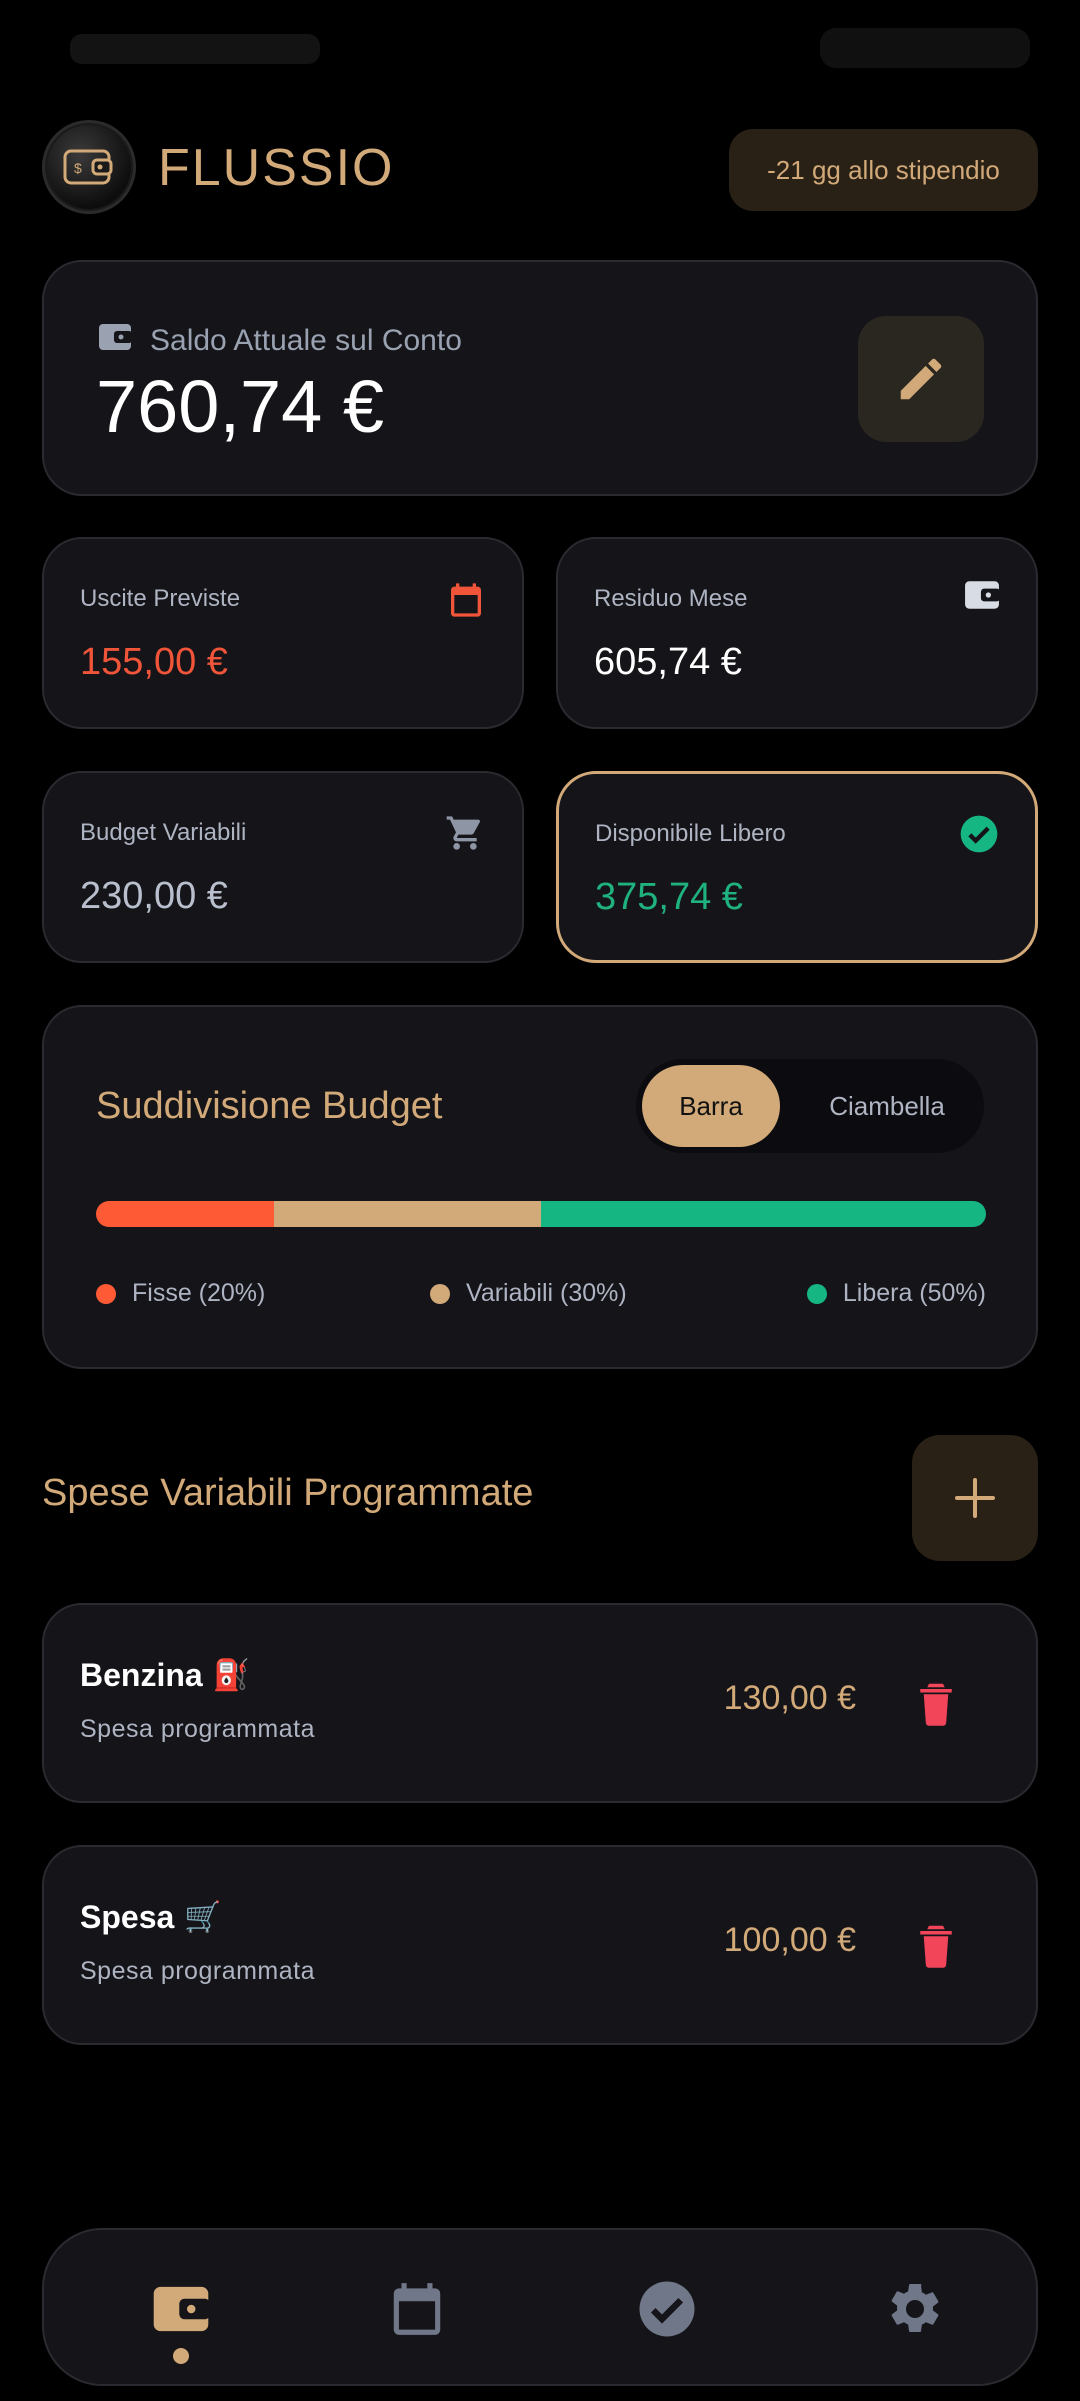 The image size is (1080, 2401). Describe the element at coordinates (883, 170) in the screenshot. I see `payday-countdown-badge: -21 gg allo stipendio` at that location.